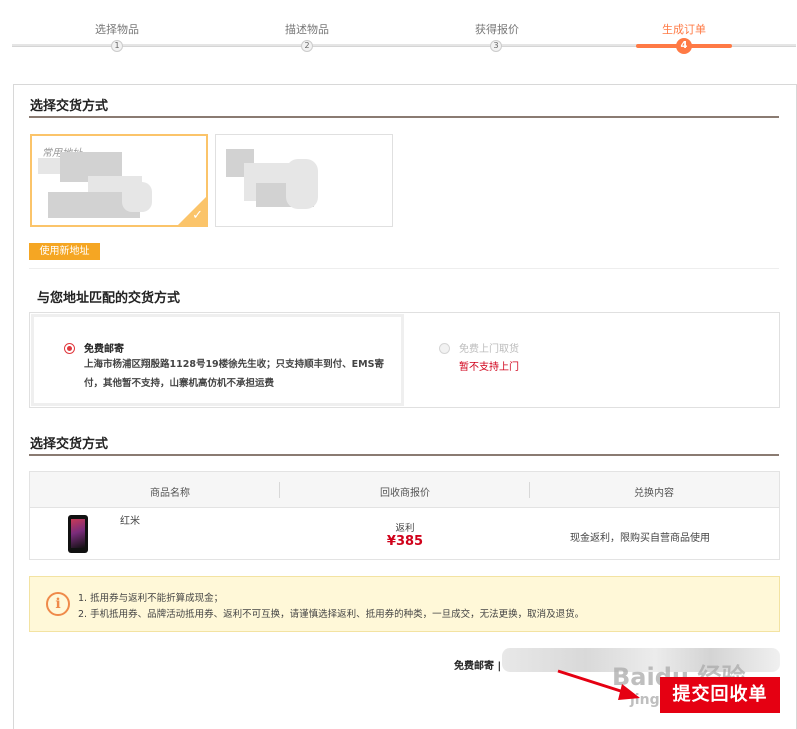  I want to click on address-card, so click(304, 180).